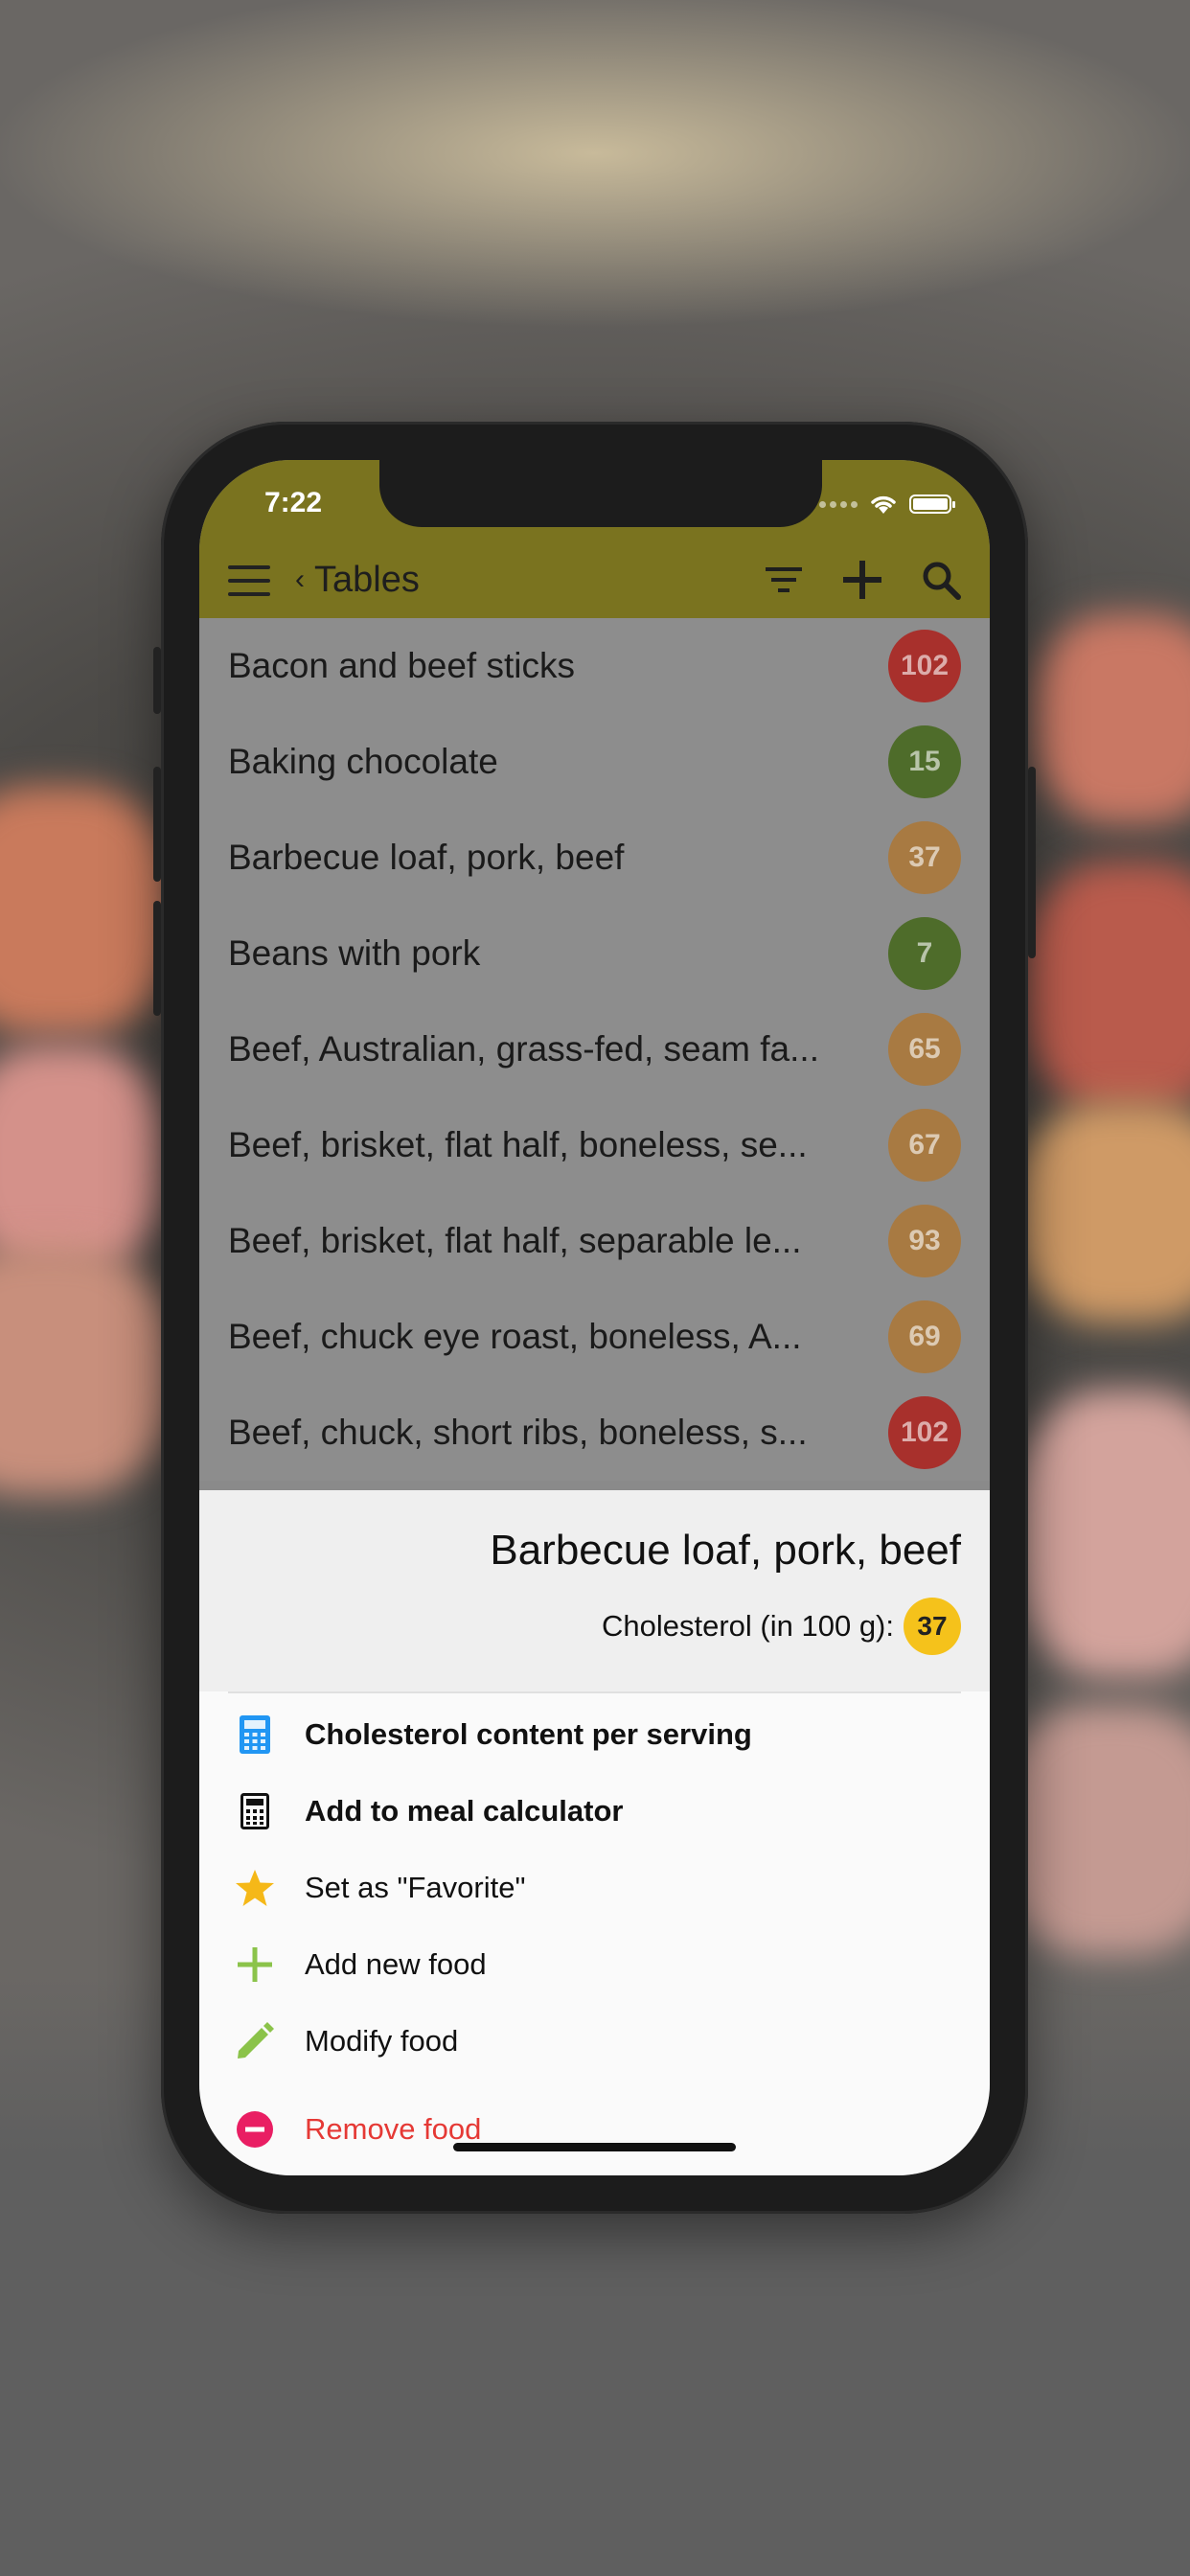 Image resolution: width=1190 pixels, height=2576 pixels. What do you see at coordinates (594, 2129) in the screenshot?
I see `remove-food-button: Remove food` at bounding box center [594, 2129].